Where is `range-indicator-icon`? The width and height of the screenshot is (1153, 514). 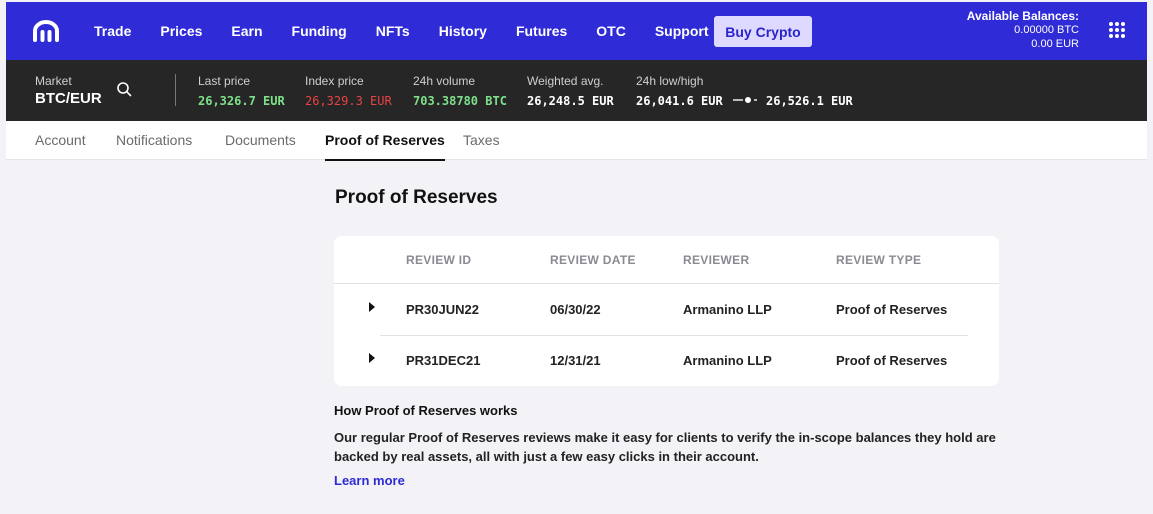 range-indicator-icon is located at coordinates (745, 100).